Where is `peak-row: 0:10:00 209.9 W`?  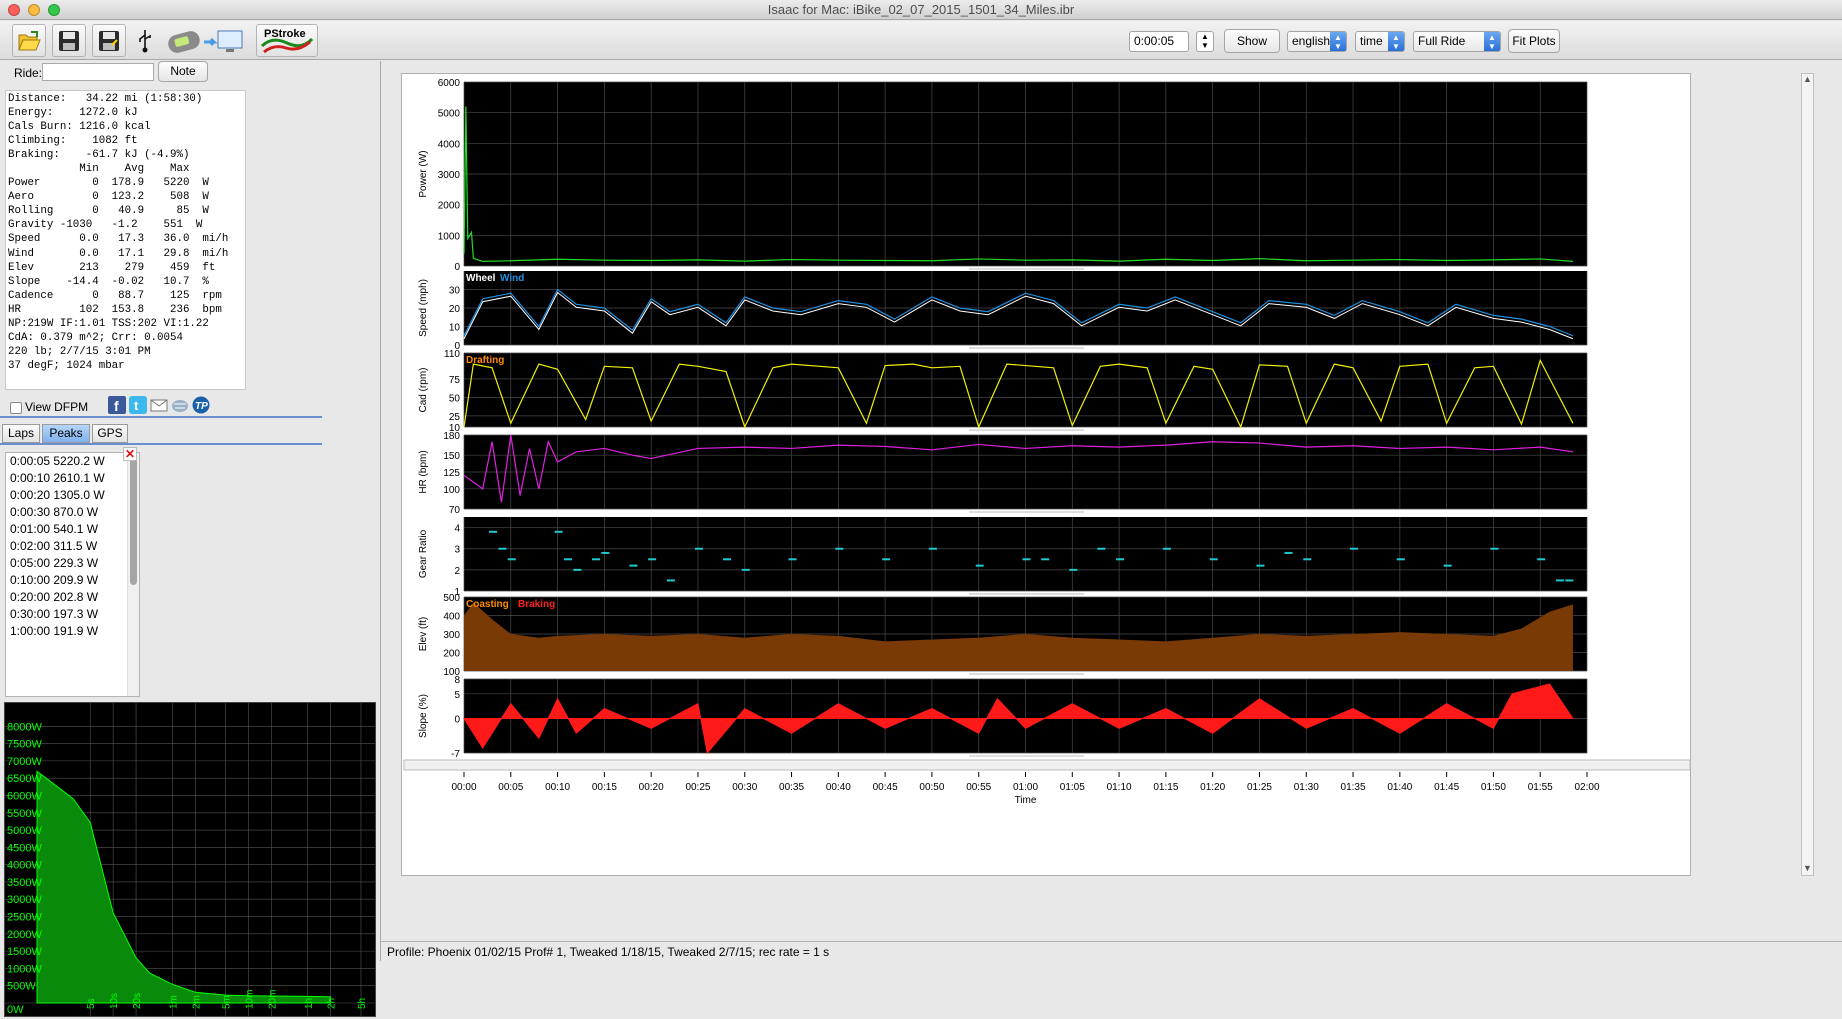 peak-row: 0:10:00 209.9 W is located at coordinates (74, 580).